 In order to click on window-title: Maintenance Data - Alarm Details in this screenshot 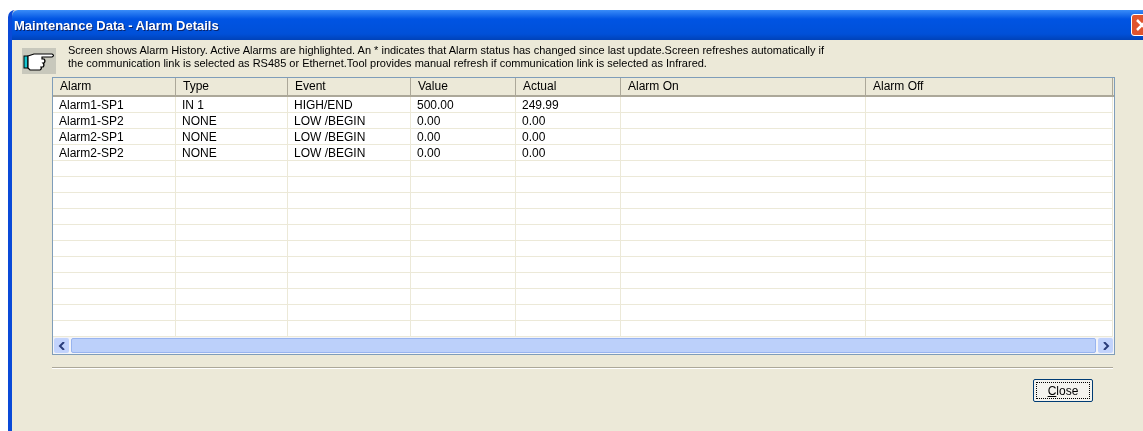, I will do `click(116, 25)`.